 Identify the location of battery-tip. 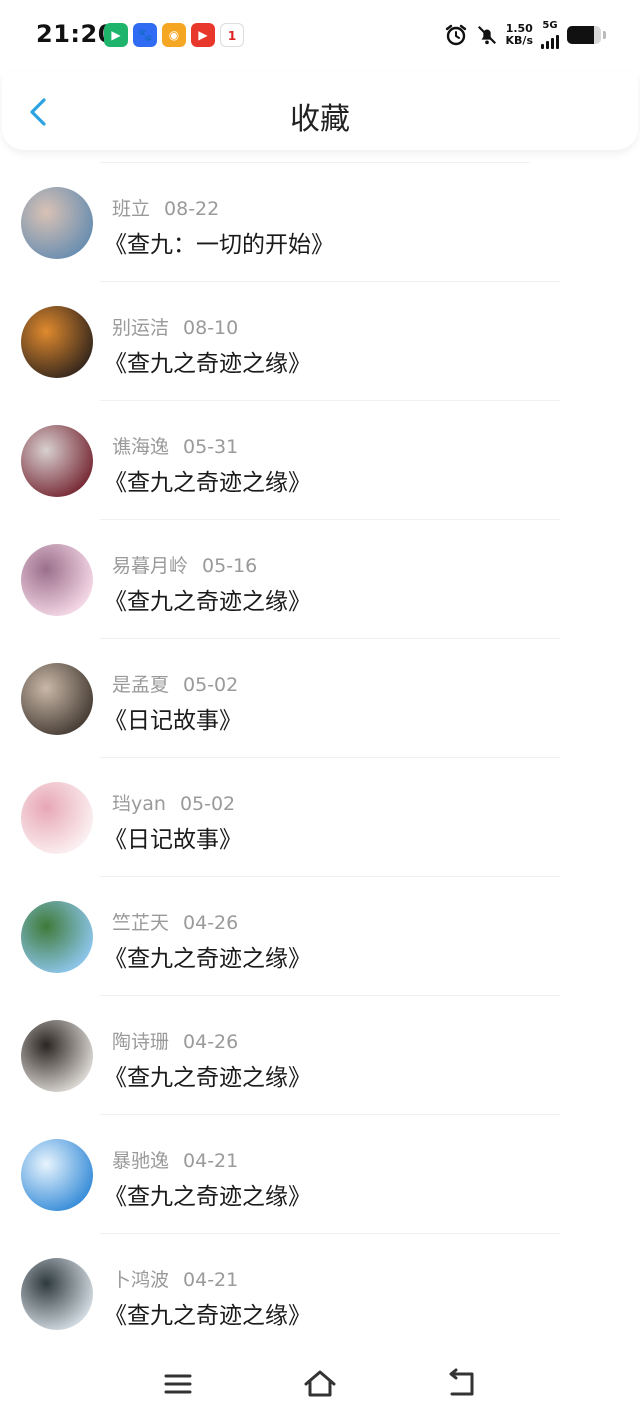
(604, 34).